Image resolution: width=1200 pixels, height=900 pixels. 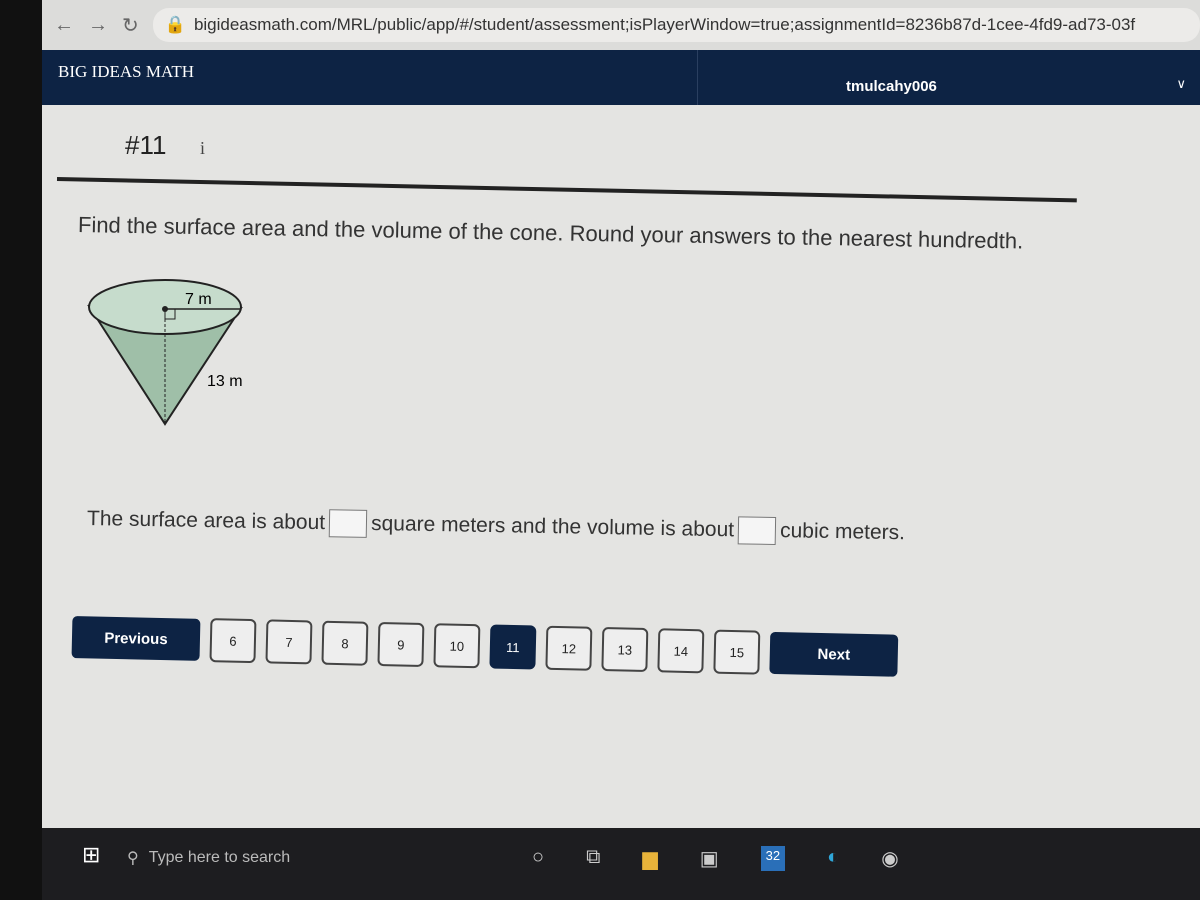 What do you see at coordinates (198, 299) in the screenshot?
I see `radius-label: 7 m` at bounding box center [198, 299].